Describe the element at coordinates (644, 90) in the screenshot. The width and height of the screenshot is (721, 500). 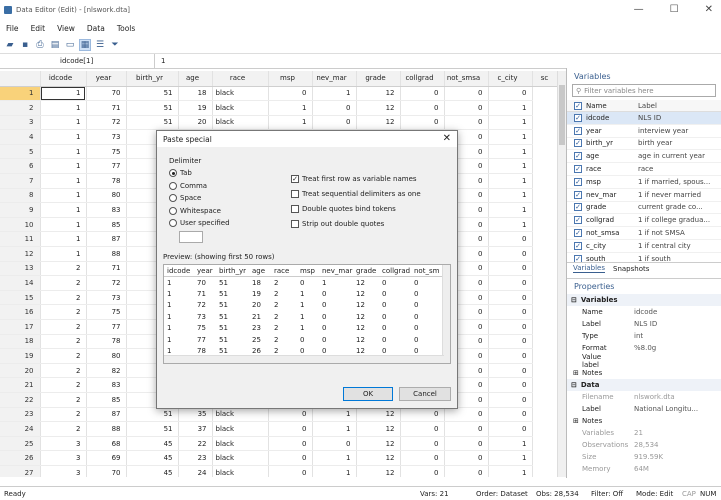
I see `variable-filter-input: ⚲ Filter variables here` at that location.